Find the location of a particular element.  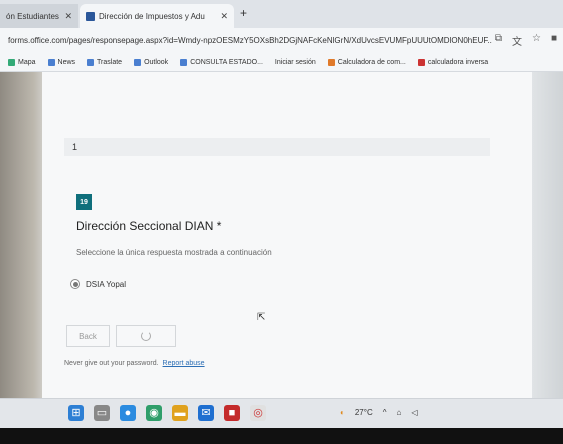

task-view-icon: ▭ is located at coordinates (102, 413).